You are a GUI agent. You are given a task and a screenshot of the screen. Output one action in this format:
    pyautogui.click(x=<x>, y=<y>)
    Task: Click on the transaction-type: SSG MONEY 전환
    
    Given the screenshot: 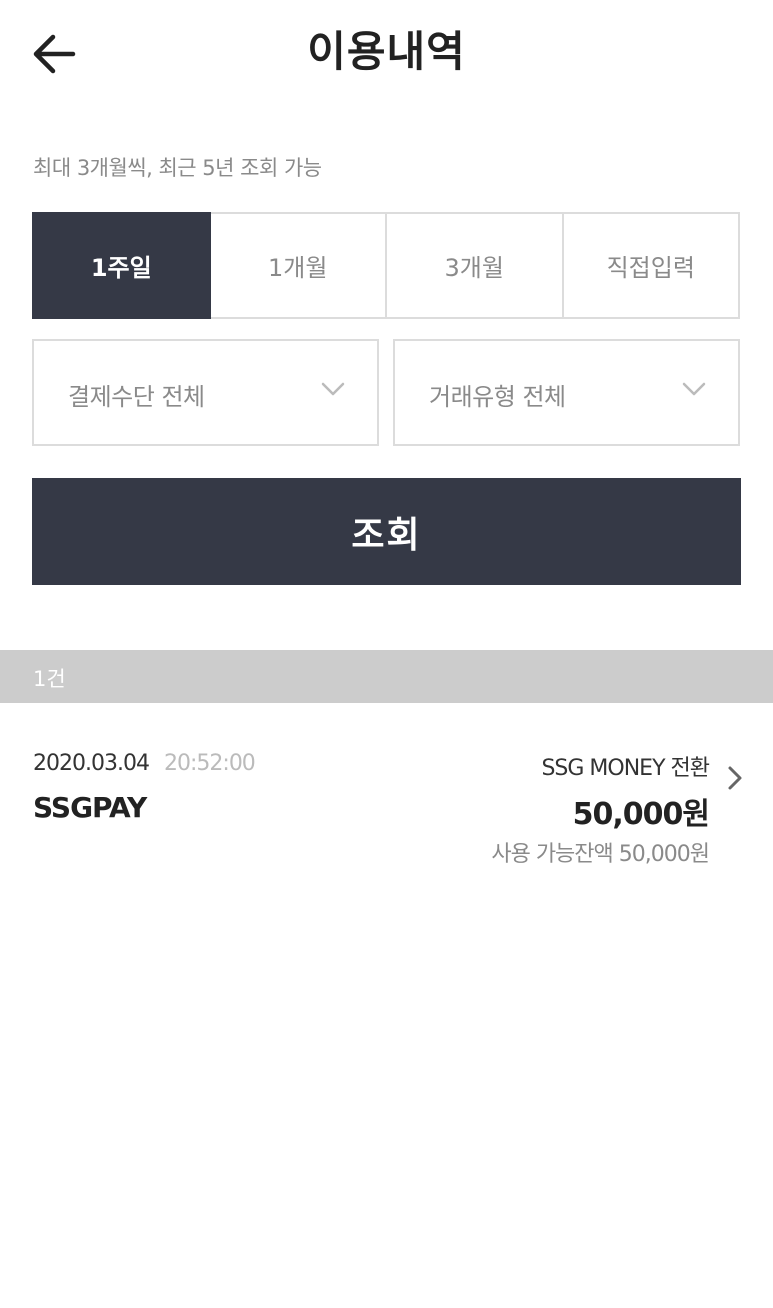 What is the action you would take?
    pyautogui.click(x=625, y=768)
    